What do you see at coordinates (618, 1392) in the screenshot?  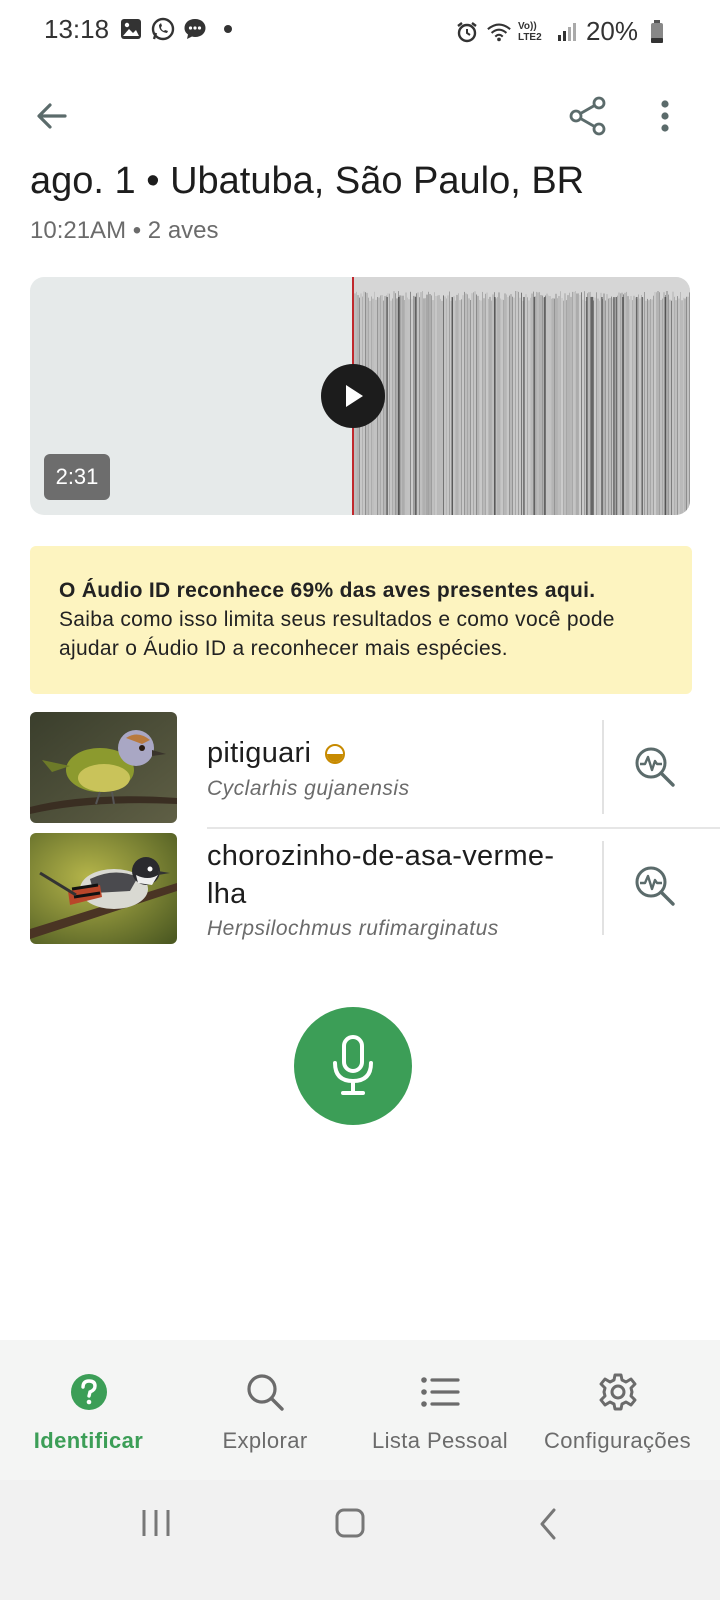 I see `gear-icon` at bounding box center [618, 1392].